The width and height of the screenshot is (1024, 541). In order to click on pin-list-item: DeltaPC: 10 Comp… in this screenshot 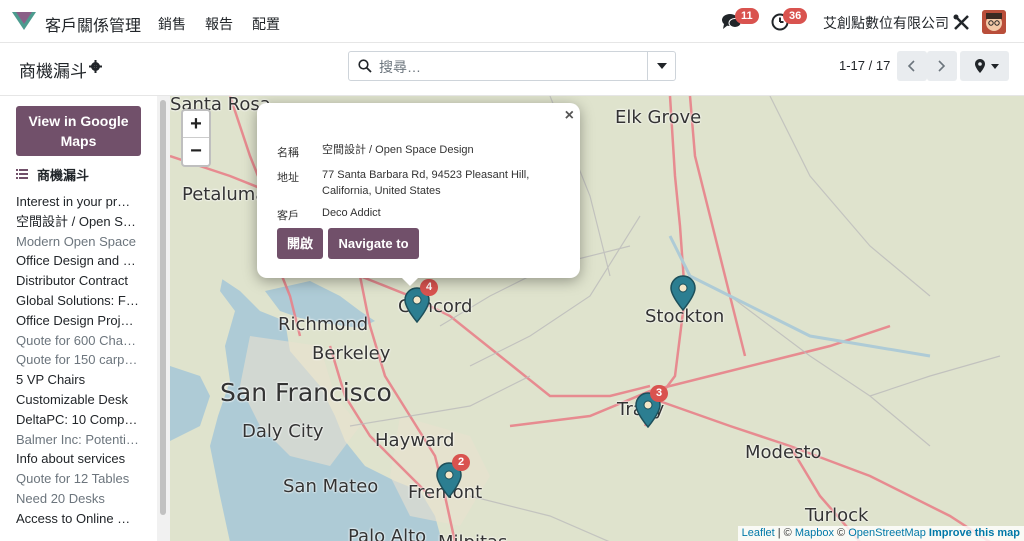, I will do `click(79, 420)`.